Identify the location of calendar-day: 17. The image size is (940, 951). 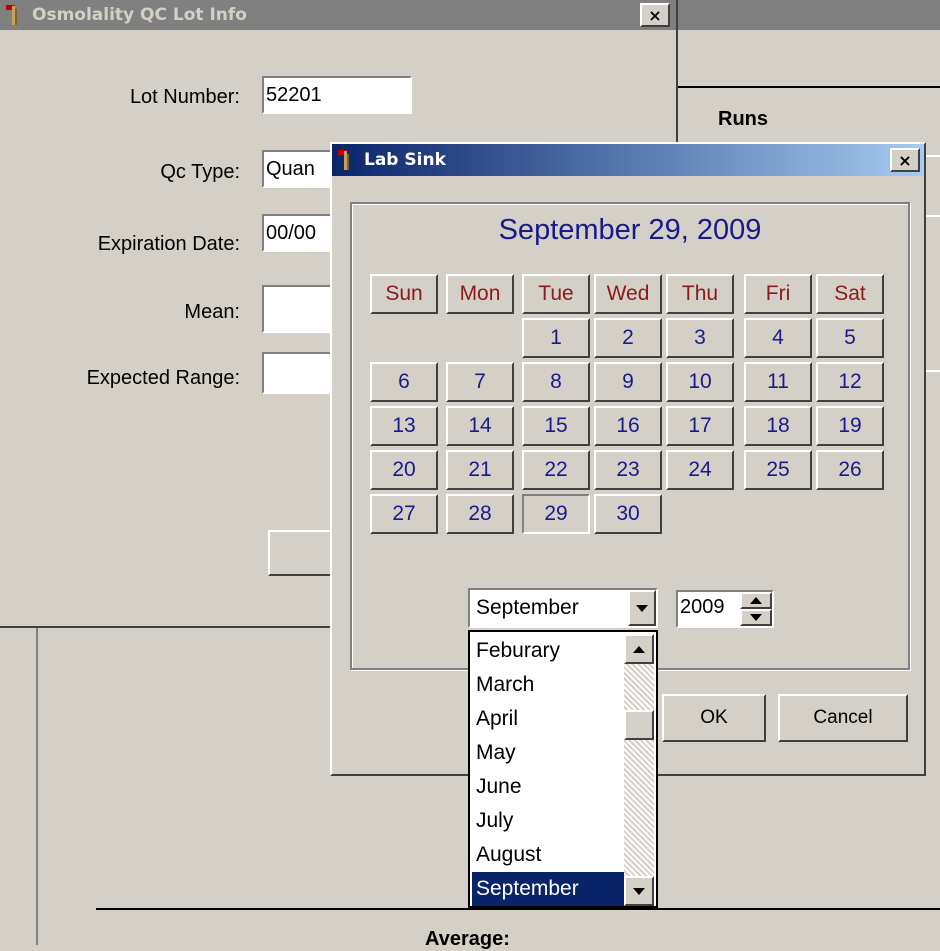
(700, 426).